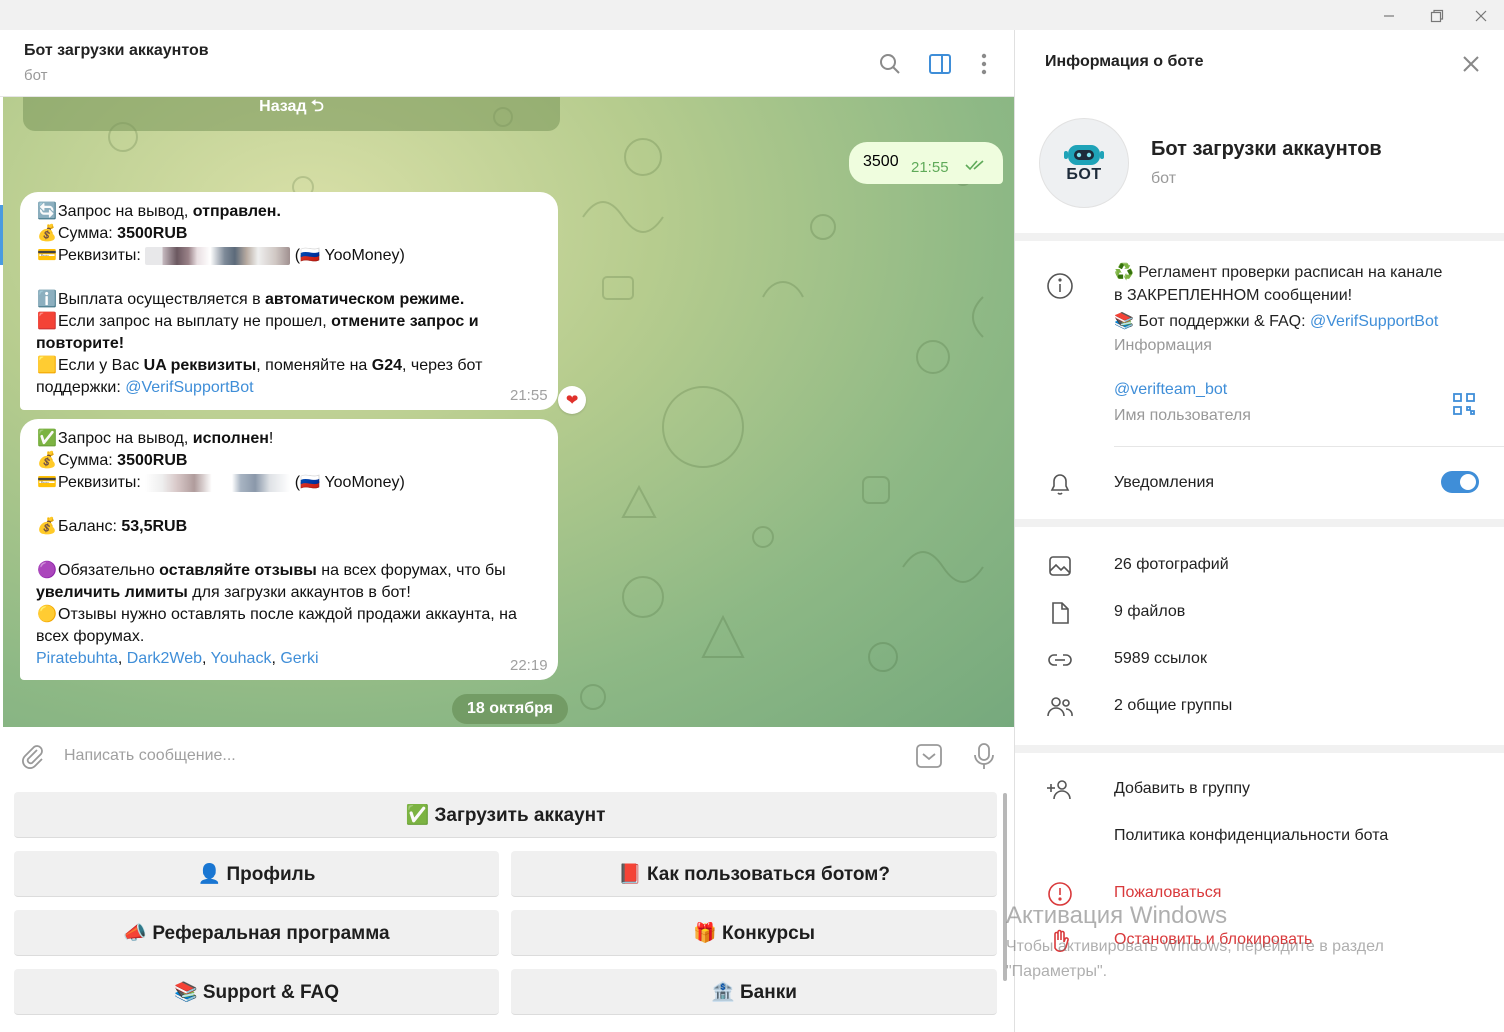  What do you see at coordinates (1464, 404) in the screenshot?
I see `qr-code-icon` at bounding box center [1464, 404].